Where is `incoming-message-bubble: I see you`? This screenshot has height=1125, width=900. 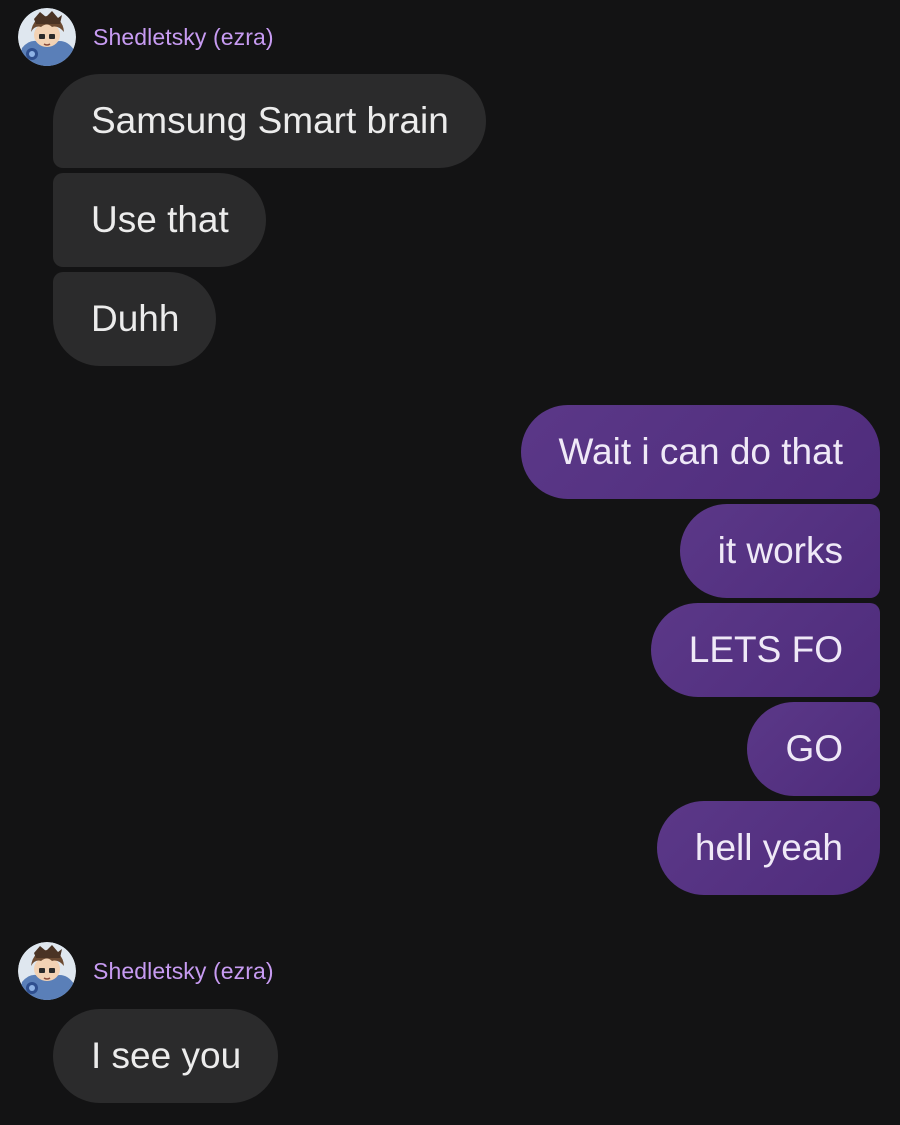
incoming-message-bubble: I see you is located at coordinates (166, 1056).